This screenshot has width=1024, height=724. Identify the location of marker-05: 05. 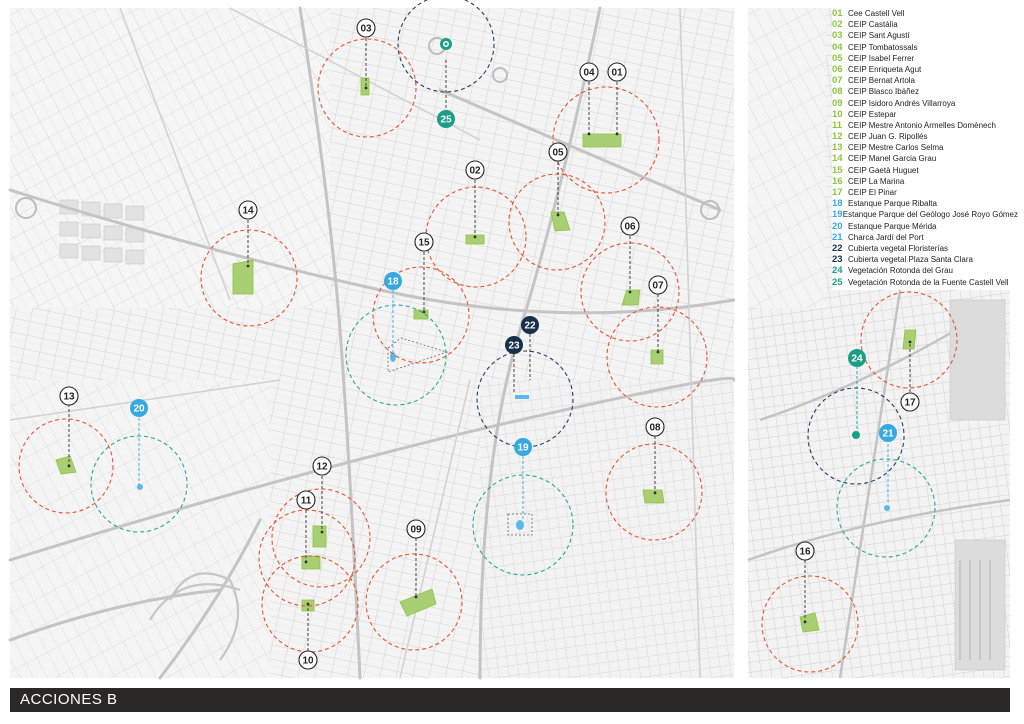
(558, 152).